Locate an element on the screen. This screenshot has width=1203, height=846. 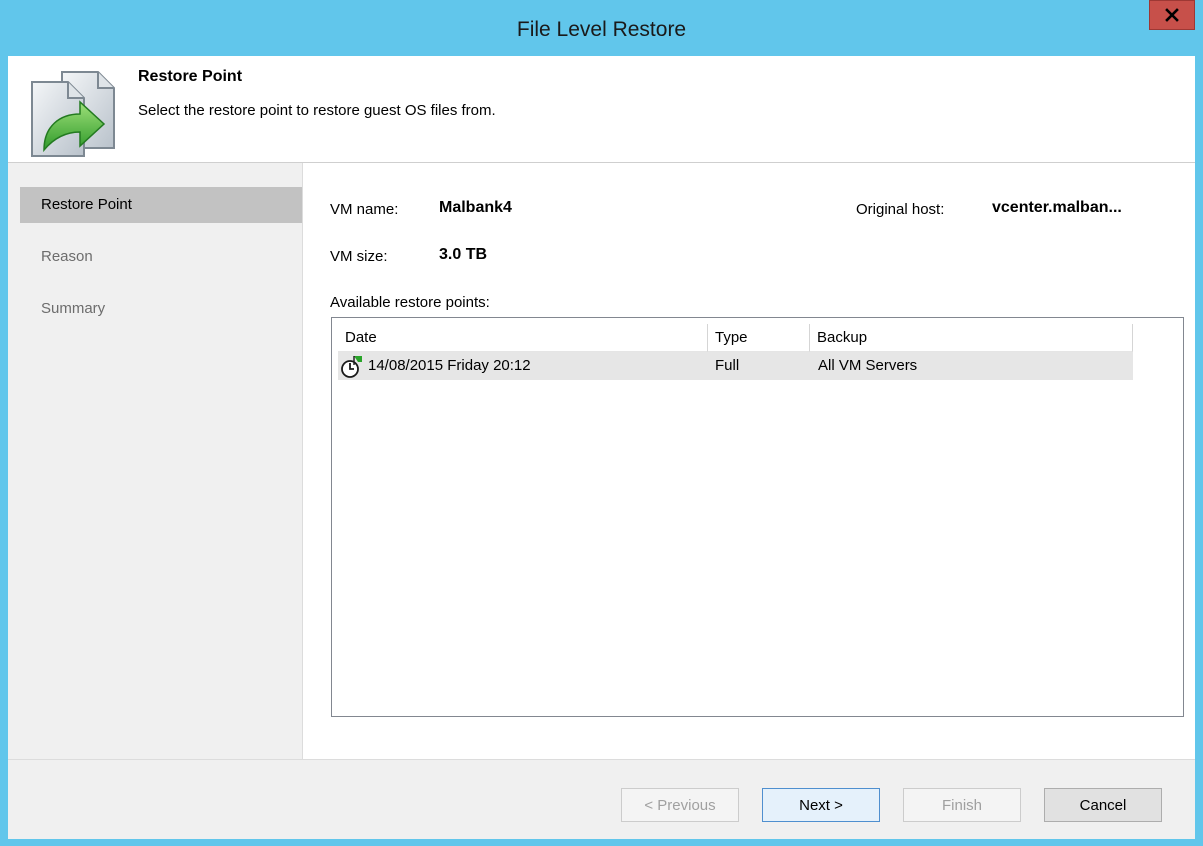
restore-points-label: Available restore points: is located at coordinates (410, 302).